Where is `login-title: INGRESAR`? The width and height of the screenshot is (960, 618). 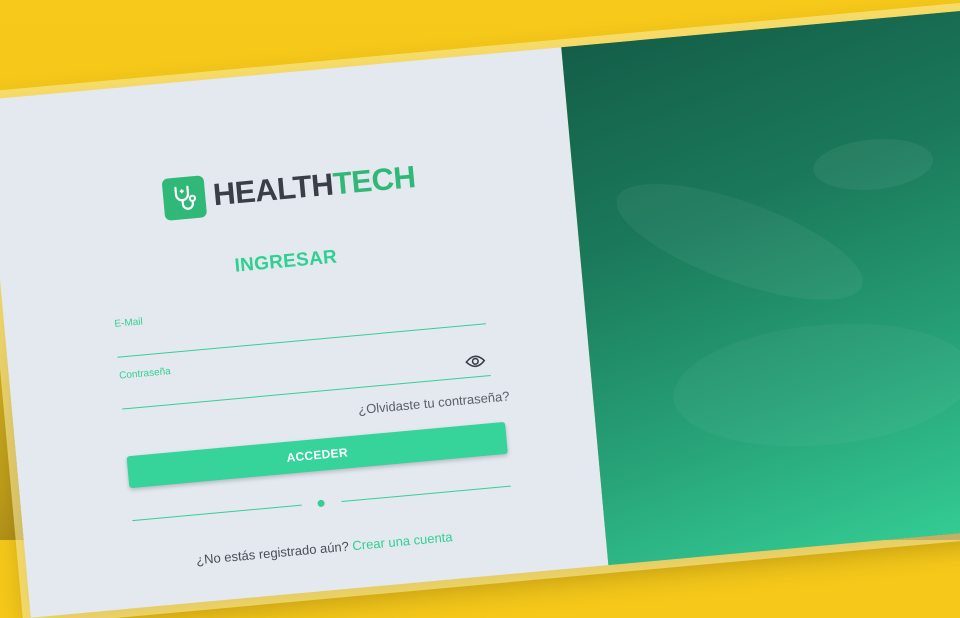
login-title: INGRESAR is located at coordinates (285, 261).